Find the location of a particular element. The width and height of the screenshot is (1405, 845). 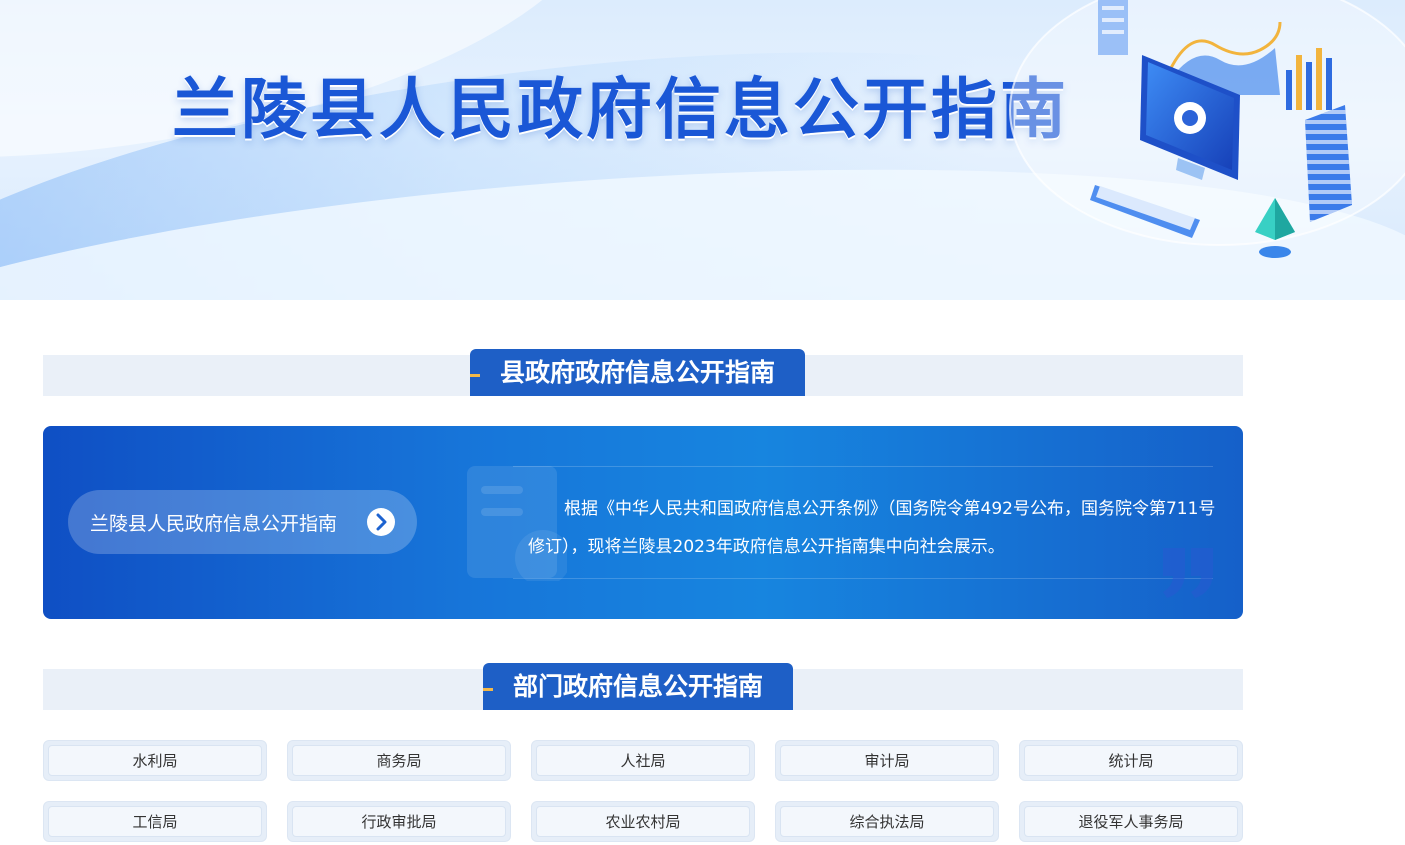

dept-label: 工信局 is located at coordinates (155, 821).